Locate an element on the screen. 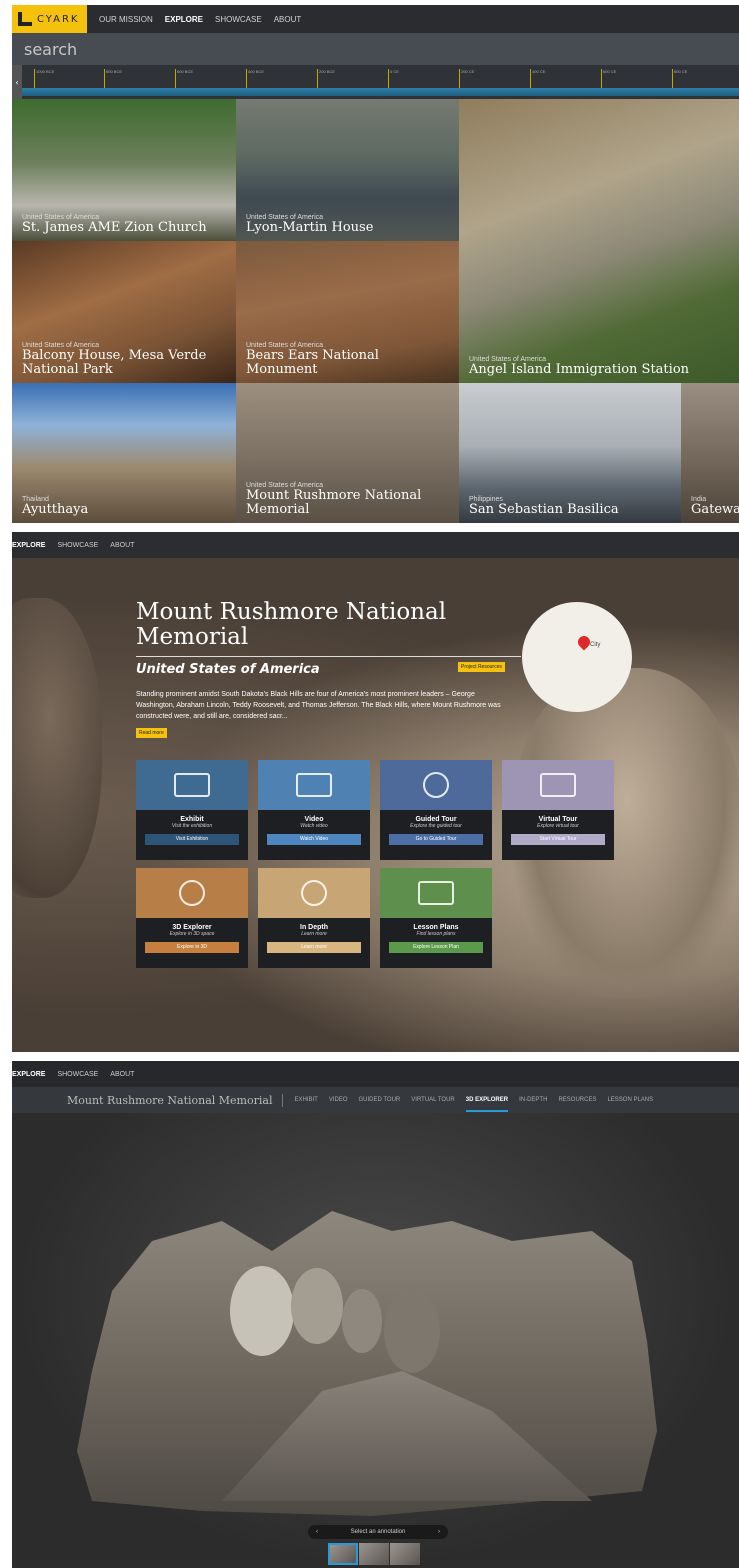 This screenshot has height=1568, width=739. in-depth-card-header is located at coordinates (314, 893).